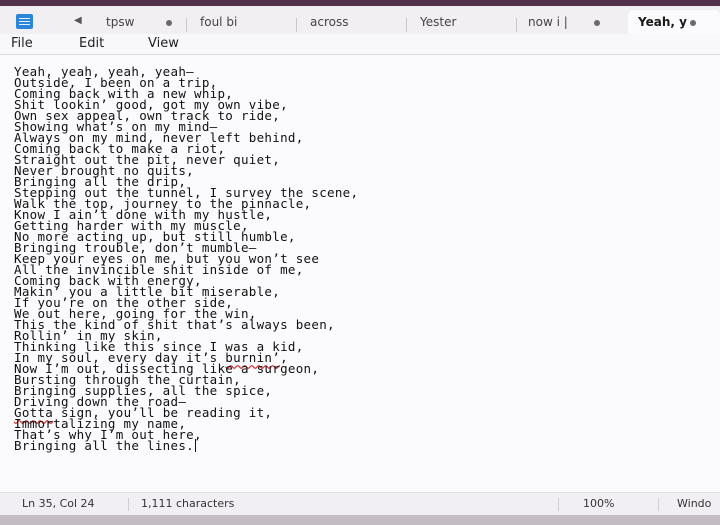  Describe the element at coordinates (195, 445) in the screenshot. I see `text-caret` at that location.